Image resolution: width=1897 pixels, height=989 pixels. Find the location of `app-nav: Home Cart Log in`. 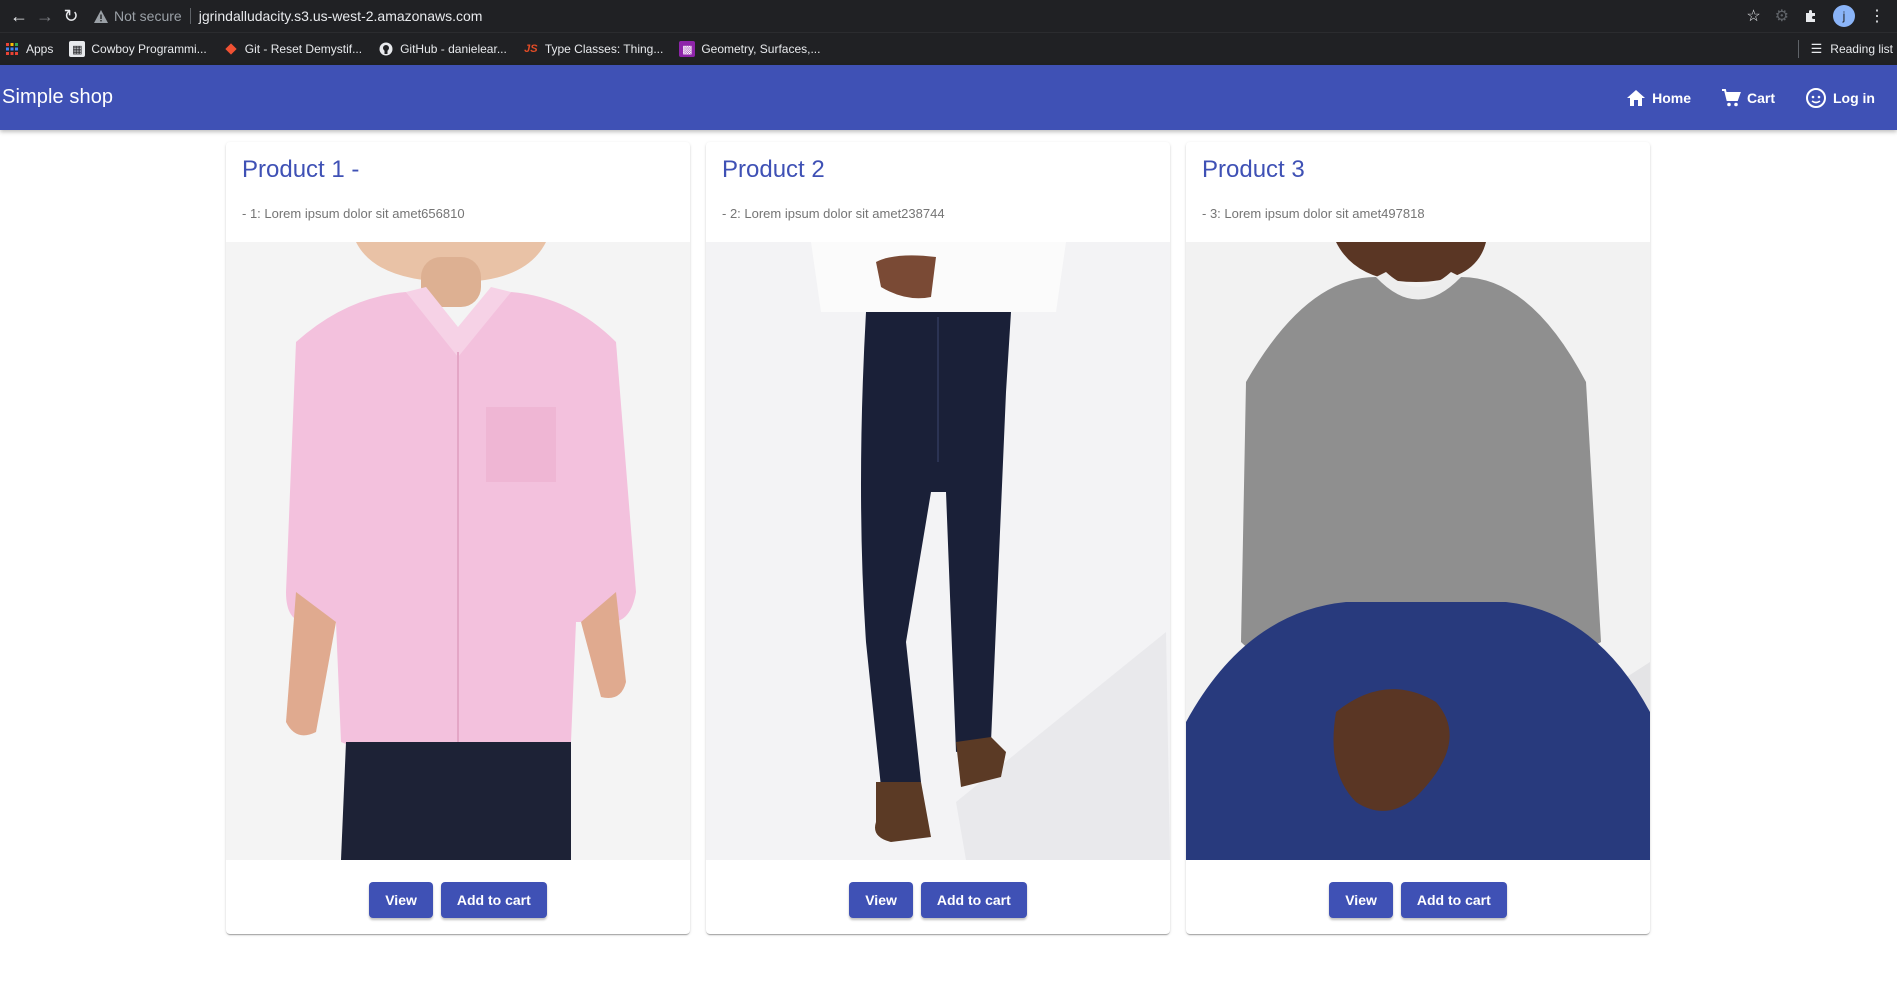

app-nav: Home Cart Log in is located at coordinates (1760, 98).